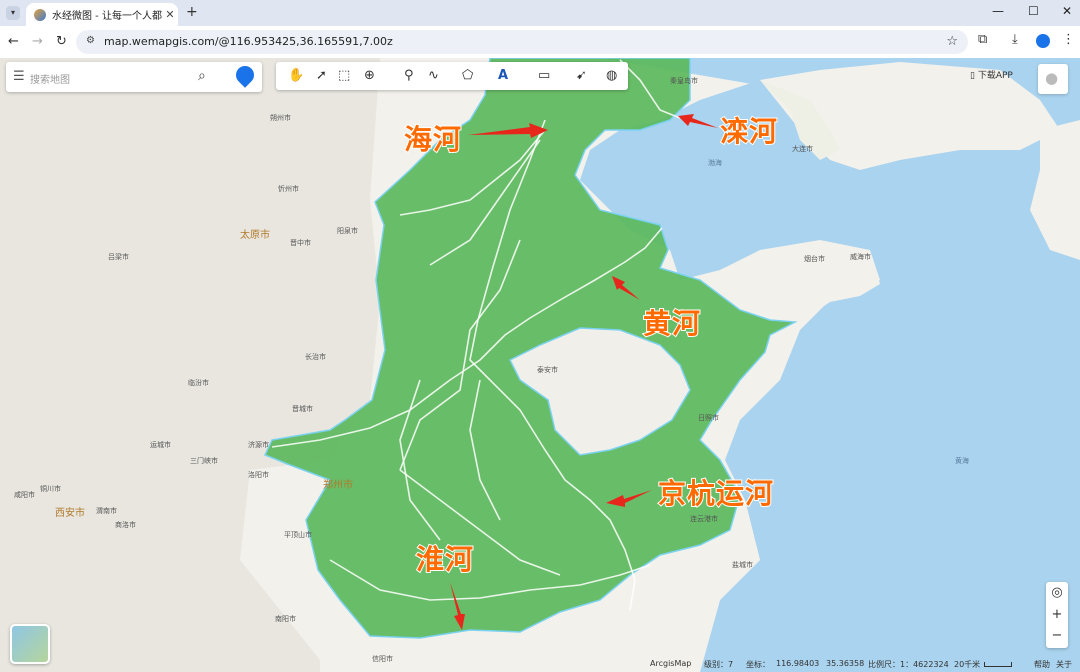  Describe the element at coordinates (280, 118) in the screenshot. I see `map-label: 朔州市` at that location.